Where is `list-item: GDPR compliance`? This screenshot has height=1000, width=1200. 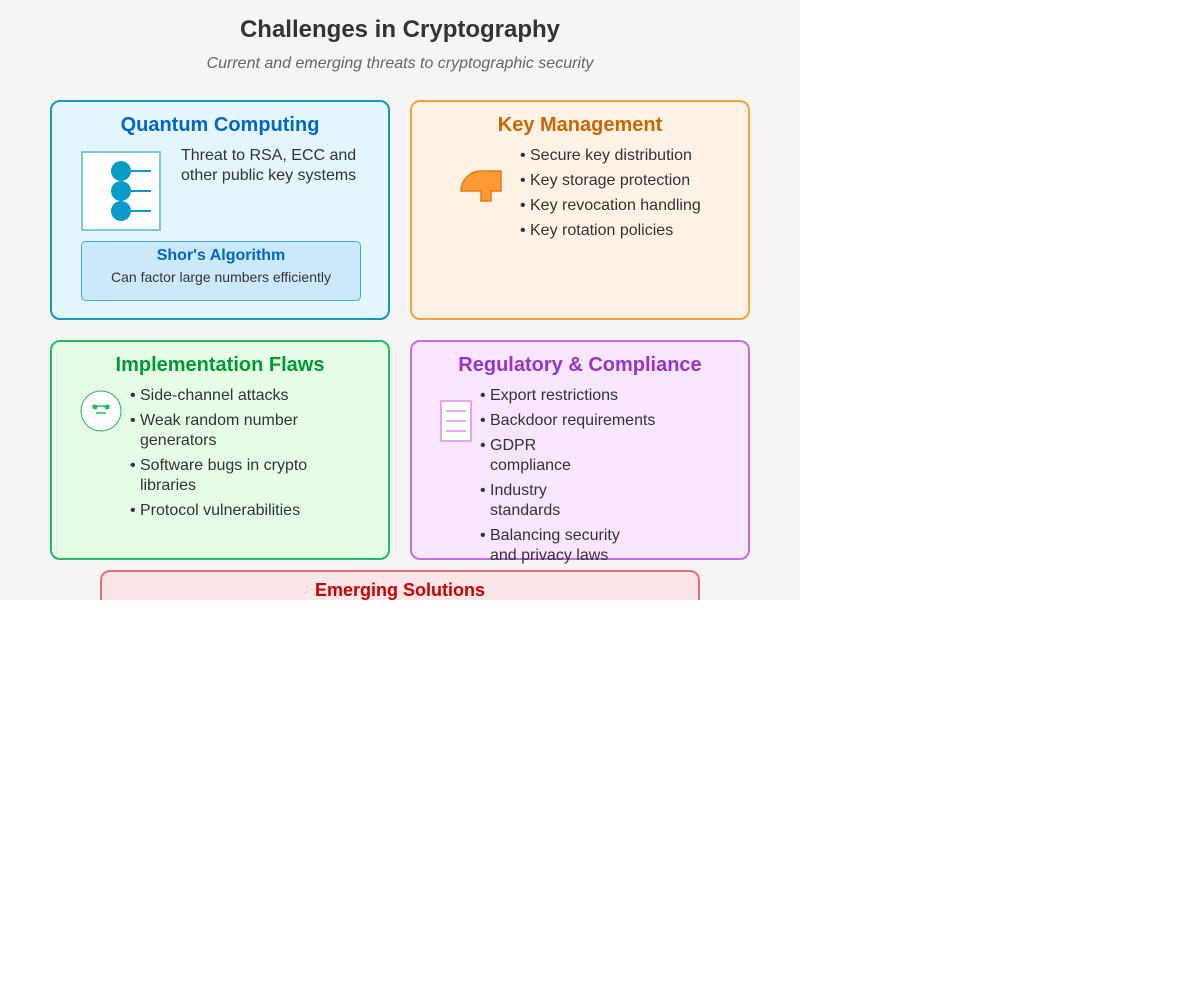 list-item: GDPR compliance is located at coordinates (550, 456).